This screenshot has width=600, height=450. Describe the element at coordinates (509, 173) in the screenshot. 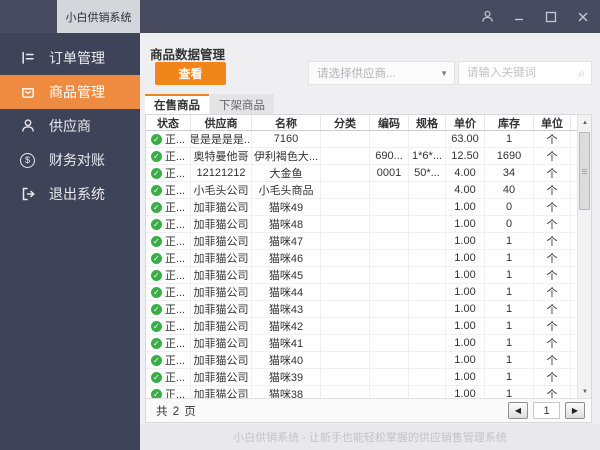

I see `cell-stock: 34` at that location.